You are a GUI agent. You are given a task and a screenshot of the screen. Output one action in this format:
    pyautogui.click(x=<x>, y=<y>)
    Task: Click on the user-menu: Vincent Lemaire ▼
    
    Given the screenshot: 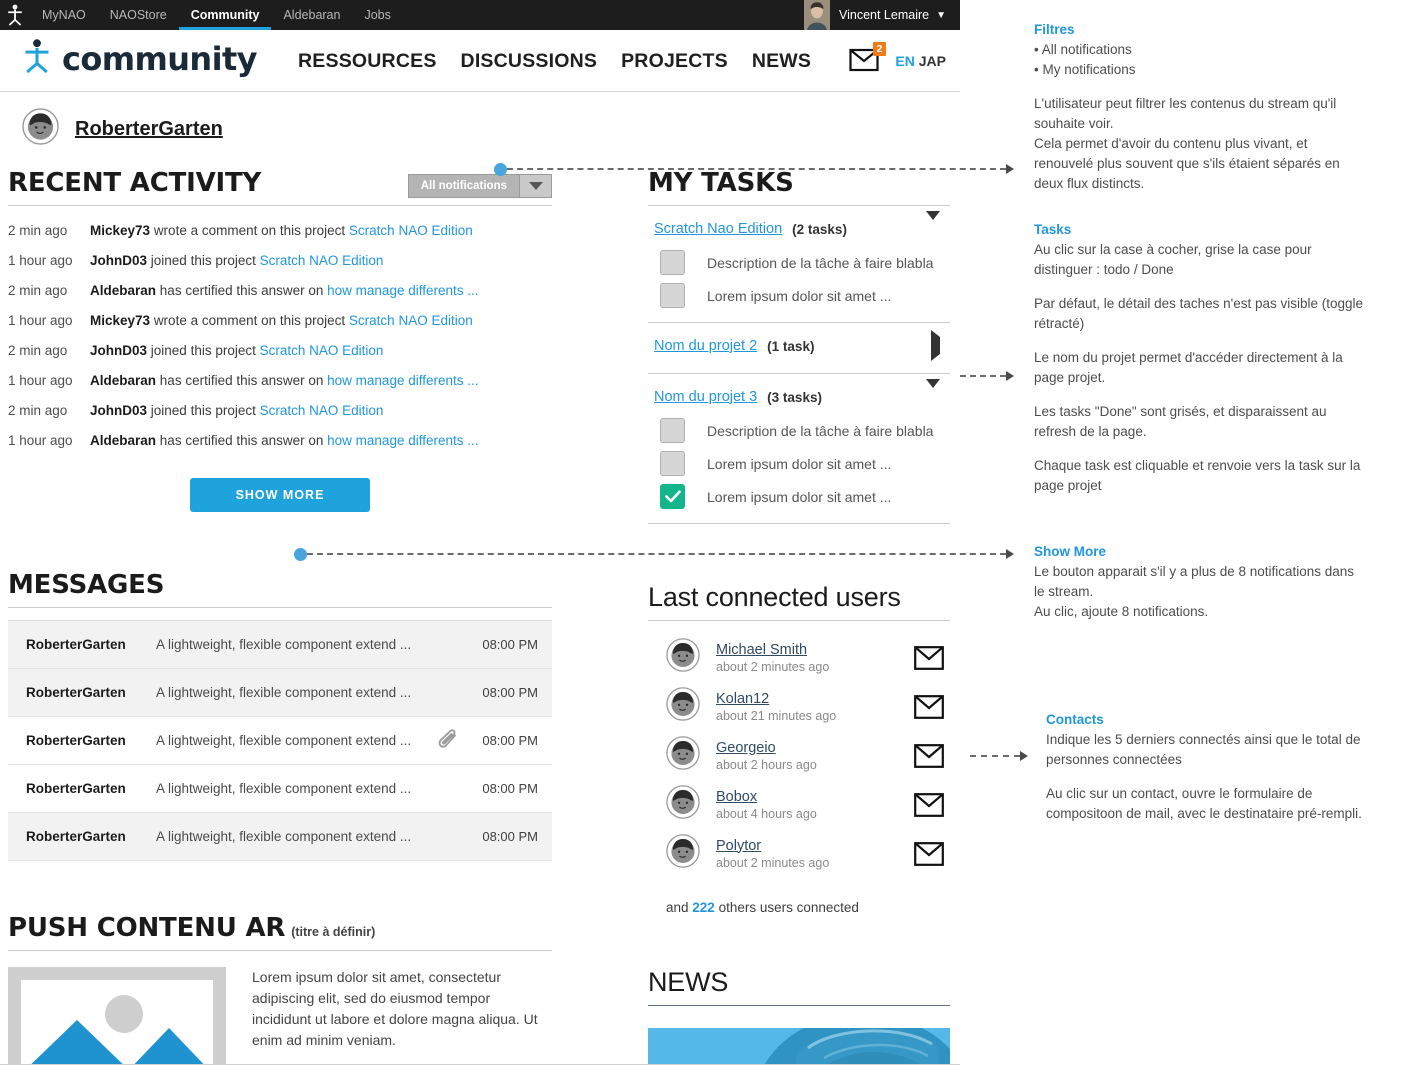 What is the action you would take?
    pyautogui.click(x=881, y=15)
    